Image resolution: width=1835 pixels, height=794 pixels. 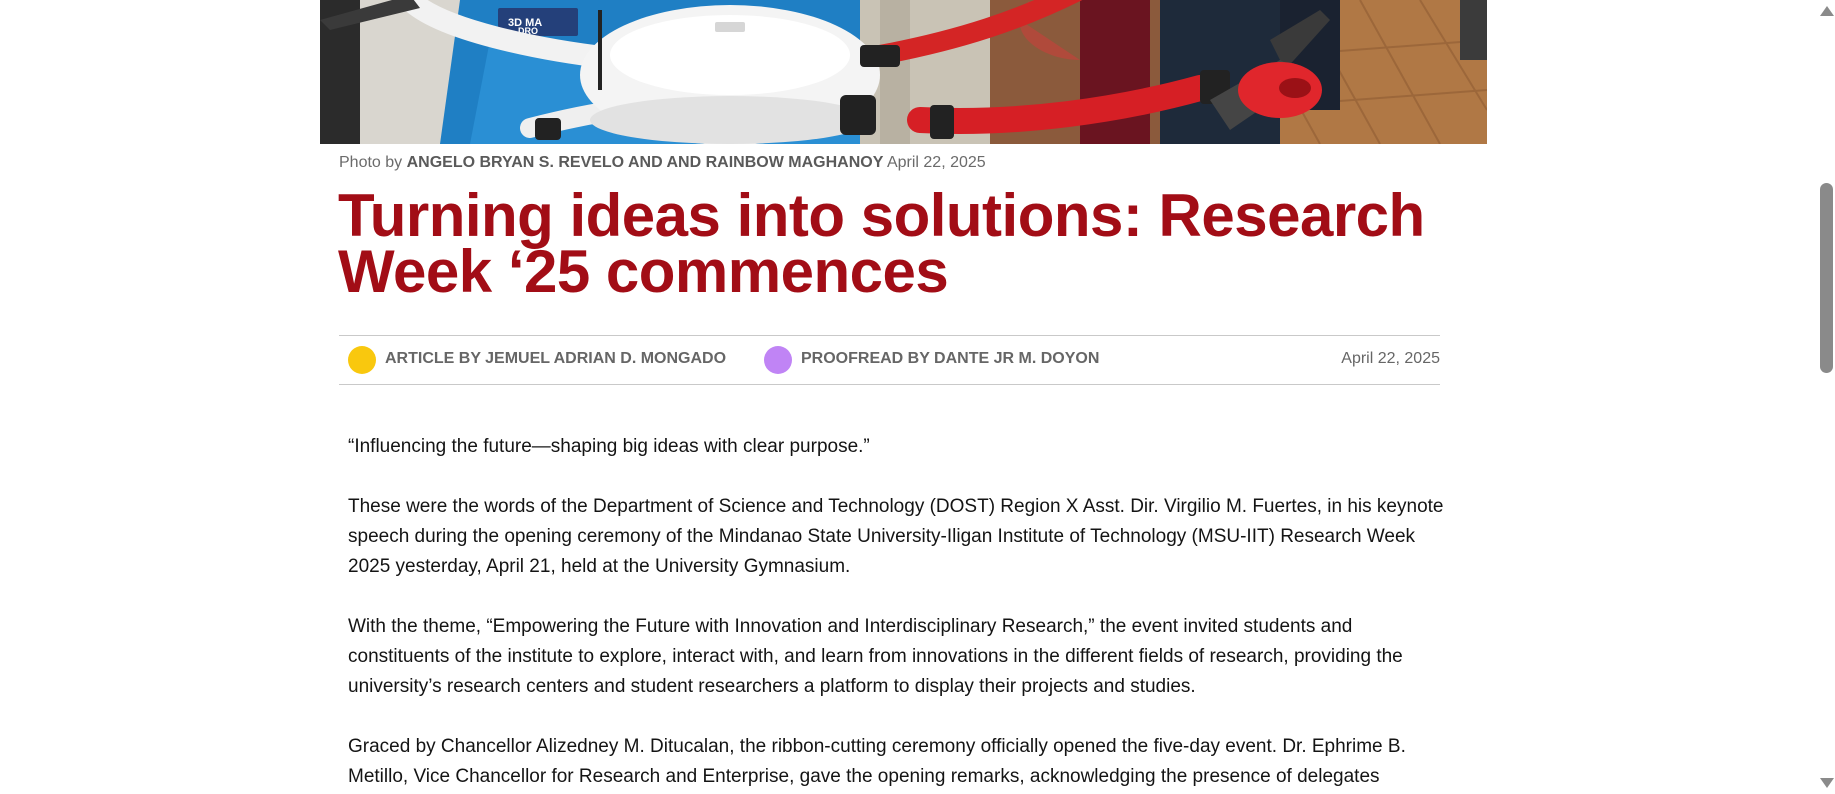 I want to click on scrollbar-thumb, so click(x=1826, y=278).